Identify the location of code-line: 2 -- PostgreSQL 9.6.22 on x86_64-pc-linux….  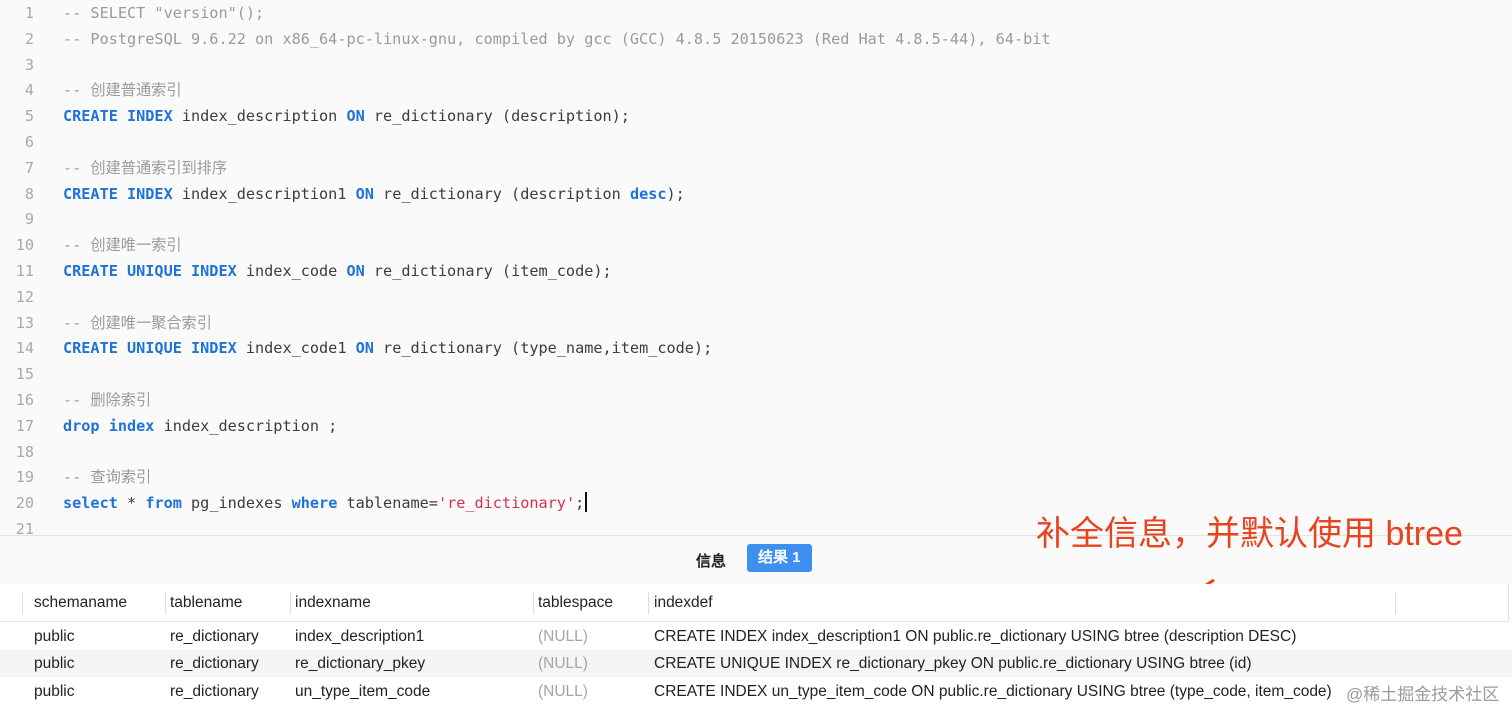
(756, 39).